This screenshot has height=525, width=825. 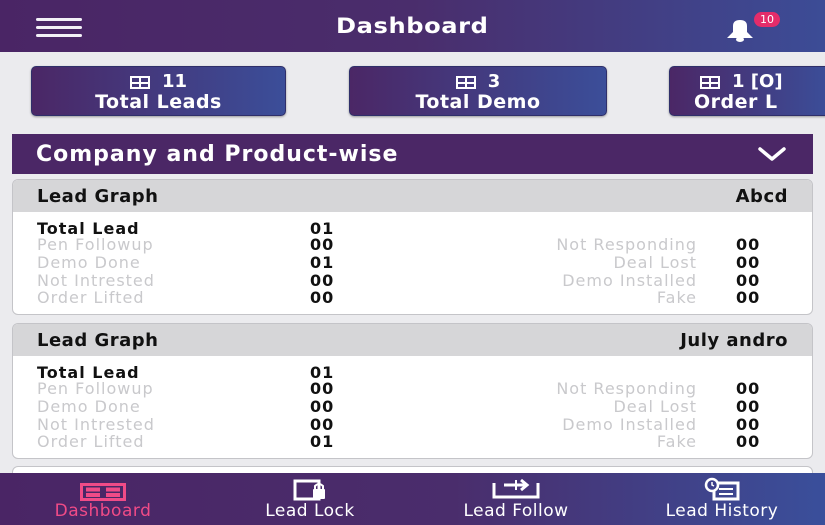 What do you see at coordinates (412, 154) in the screenshot?
I see `company-product-dropdown: Company and Product-wise` at bounding box center [412, 154].